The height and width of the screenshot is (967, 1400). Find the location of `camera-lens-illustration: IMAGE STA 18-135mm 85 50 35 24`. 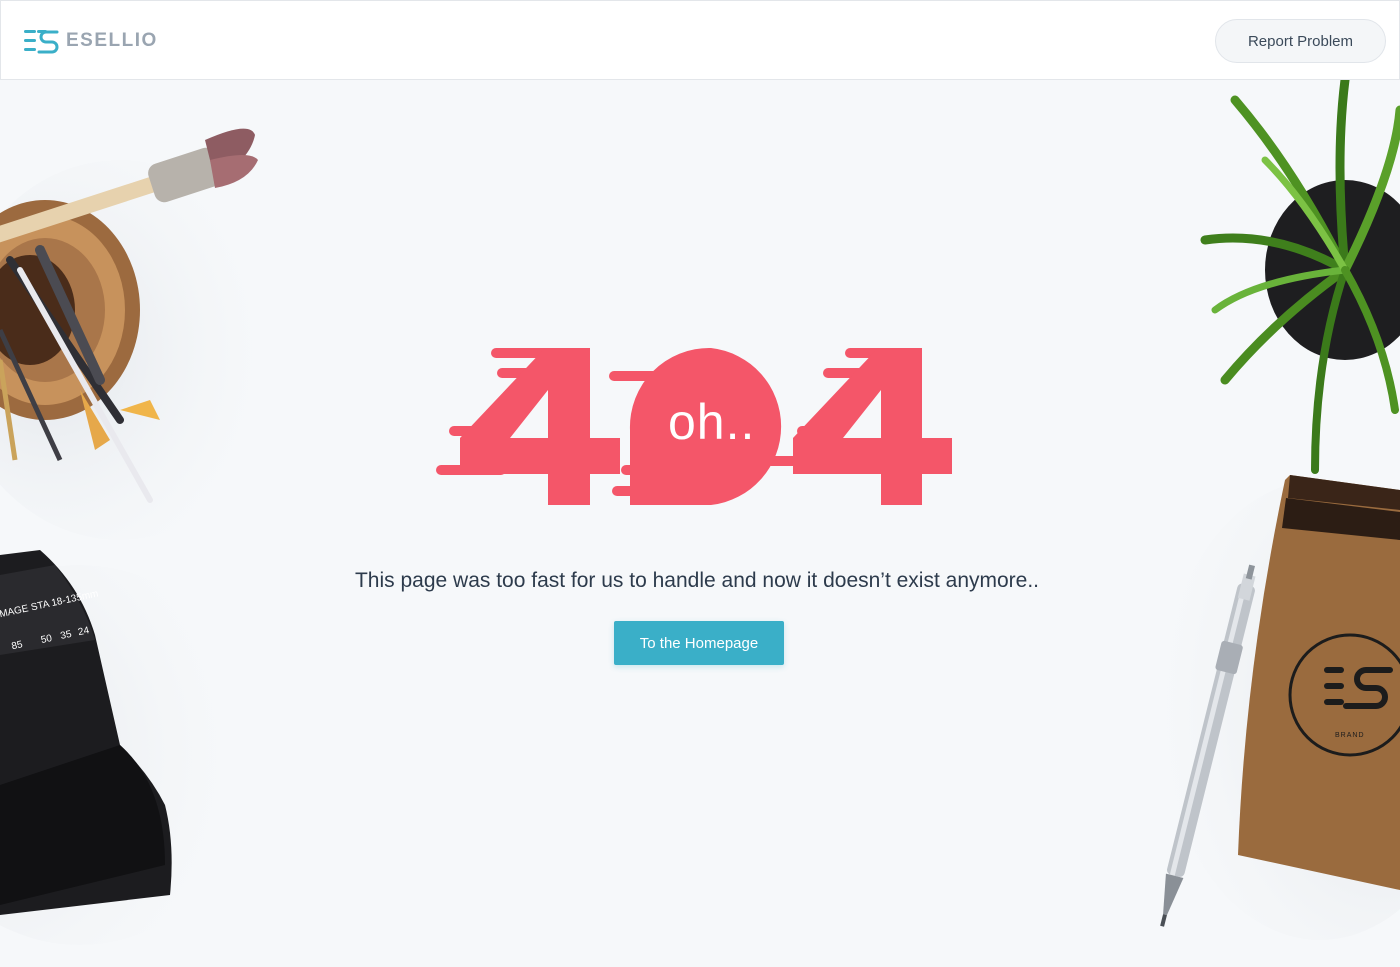

camera-lens-illustration: IMAGE STA 18-135mm 85 50 35 24 is located at coordinates (130, 747).